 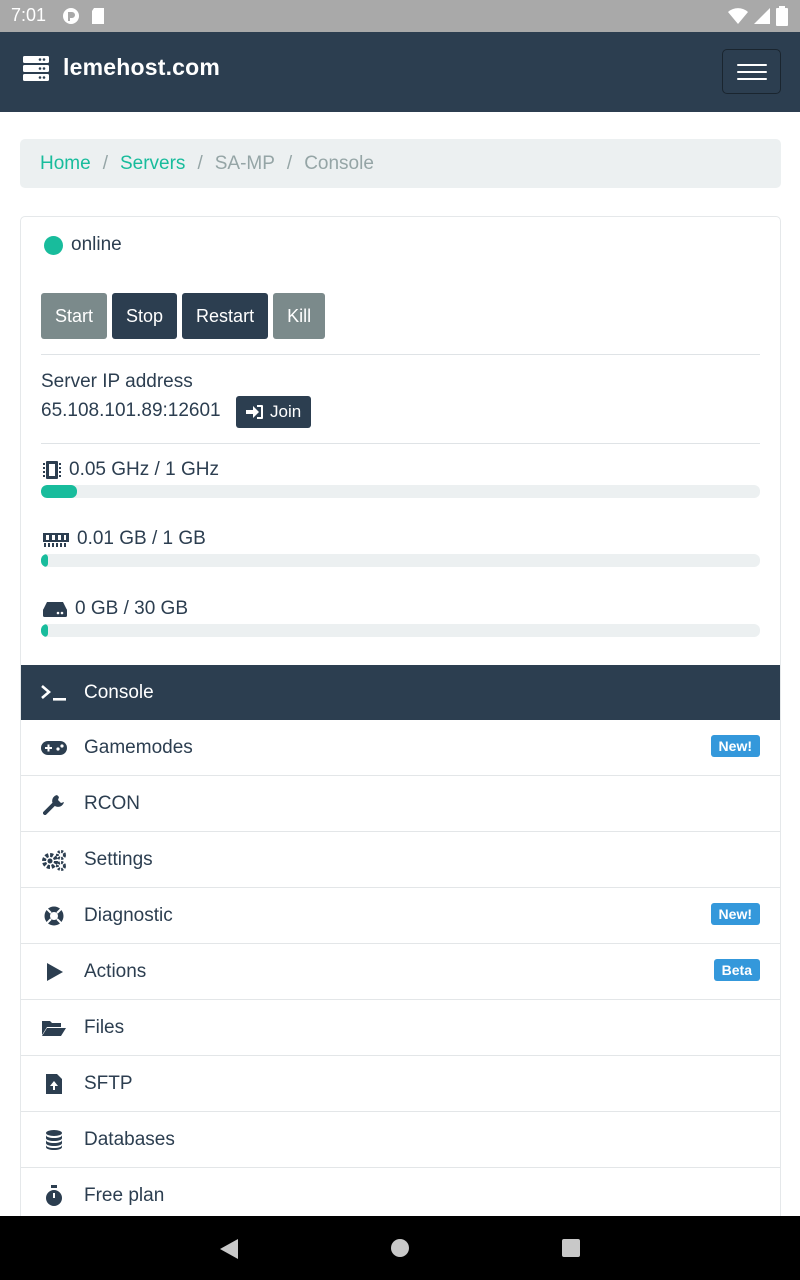 I want to click on sd-card-icon, so click(x=98, y=16).